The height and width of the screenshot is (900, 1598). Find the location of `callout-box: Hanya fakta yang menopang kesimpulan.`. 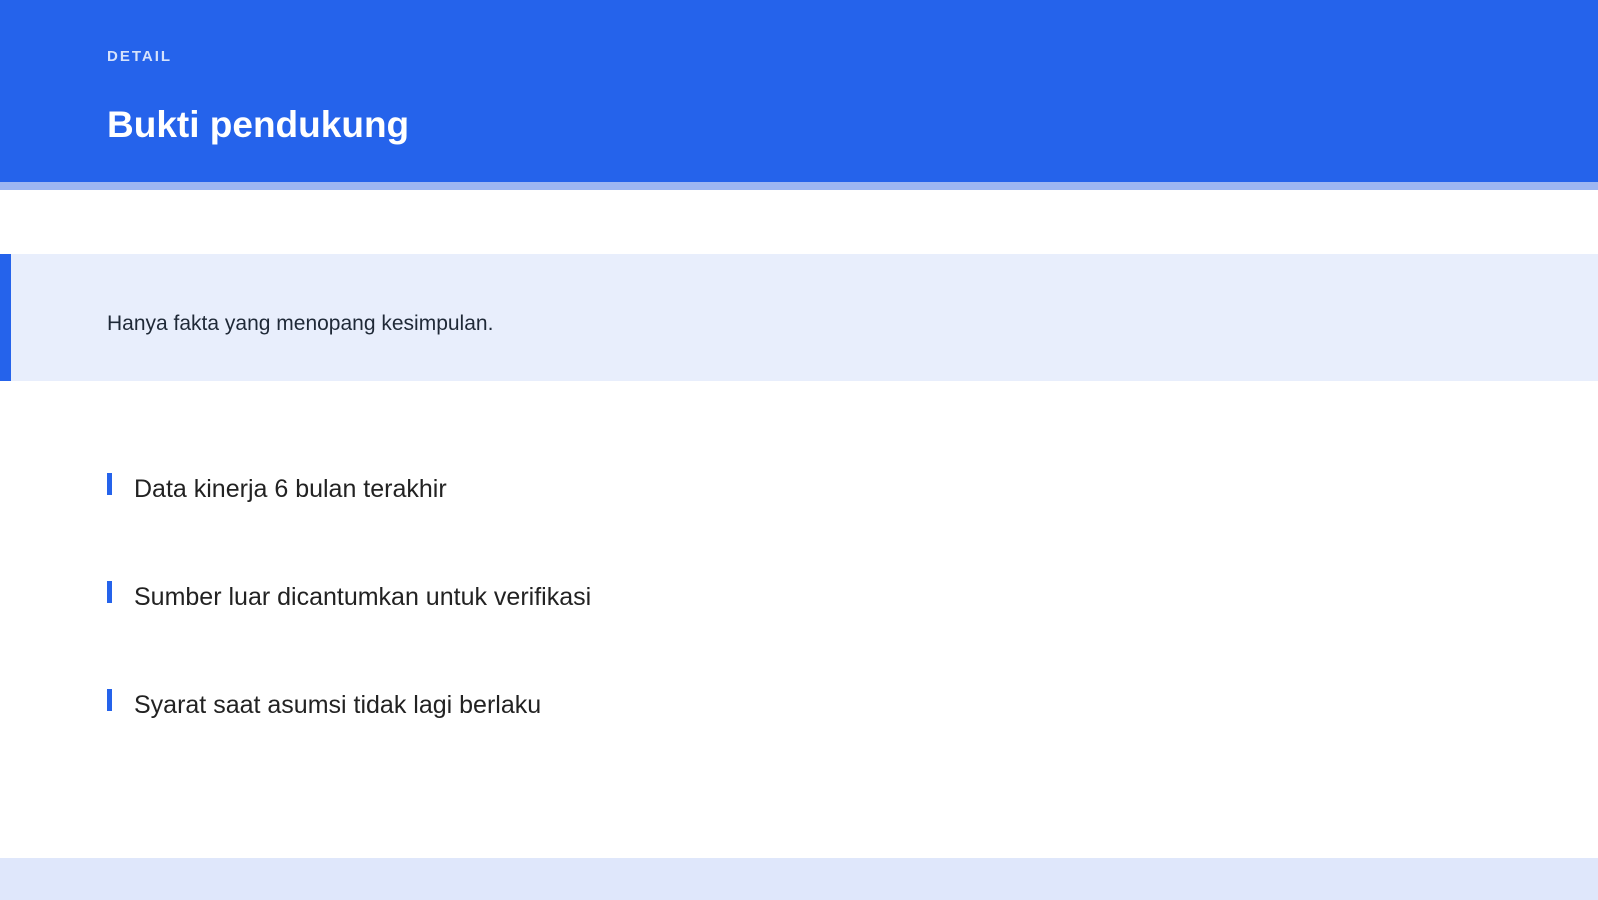

callout-box: Hanya fakta yang menopang kesimpulan. is located at coordinates (799, 317).